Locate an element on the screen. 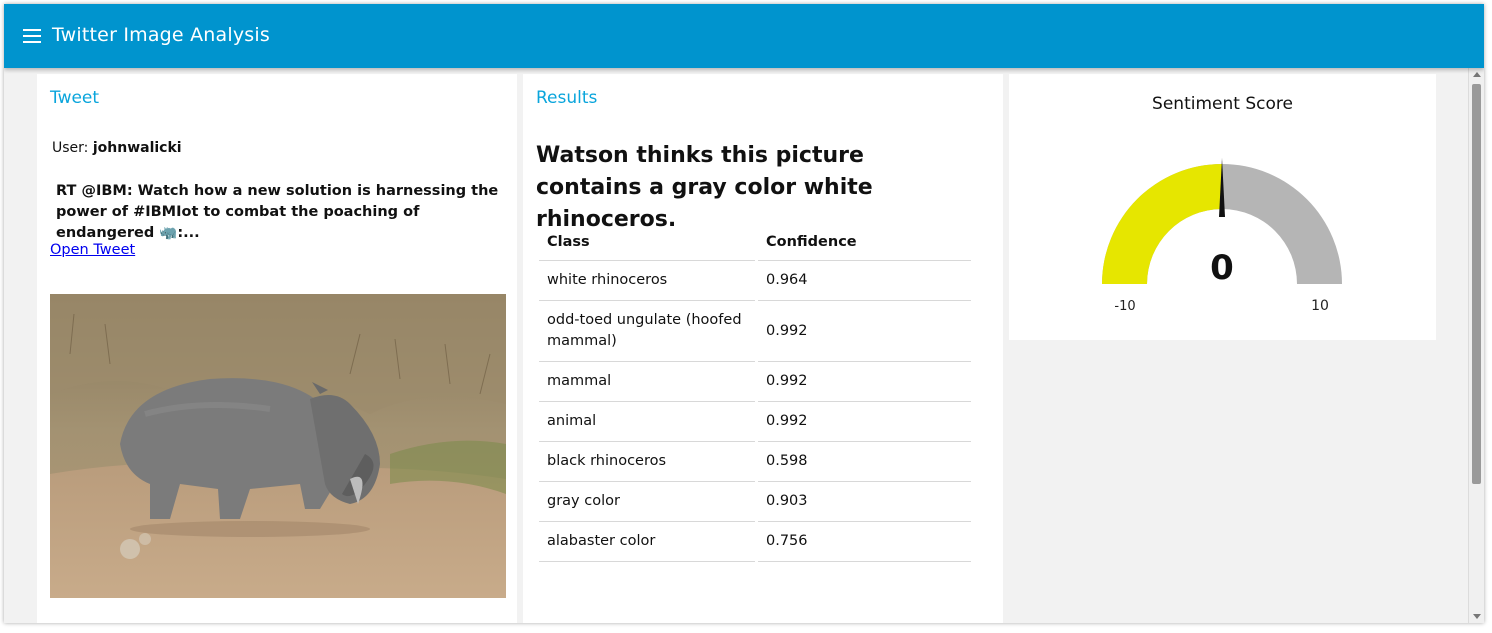 The height and width of the screenshot is (633, 1492). class-cell: mammal is located at coordinates (647, 382).